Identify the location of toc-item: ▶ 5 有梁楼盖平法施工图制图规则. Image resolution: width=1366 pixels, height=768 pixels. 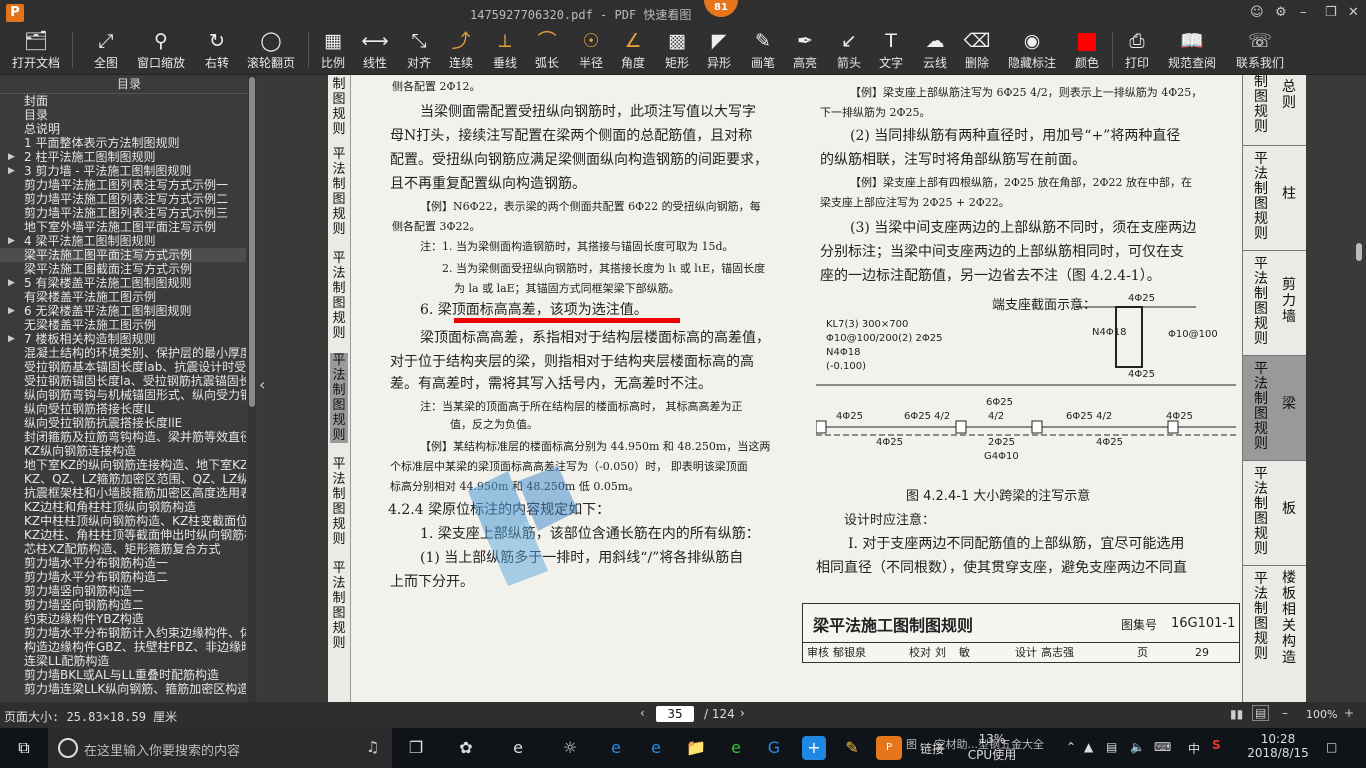
(123, 283).